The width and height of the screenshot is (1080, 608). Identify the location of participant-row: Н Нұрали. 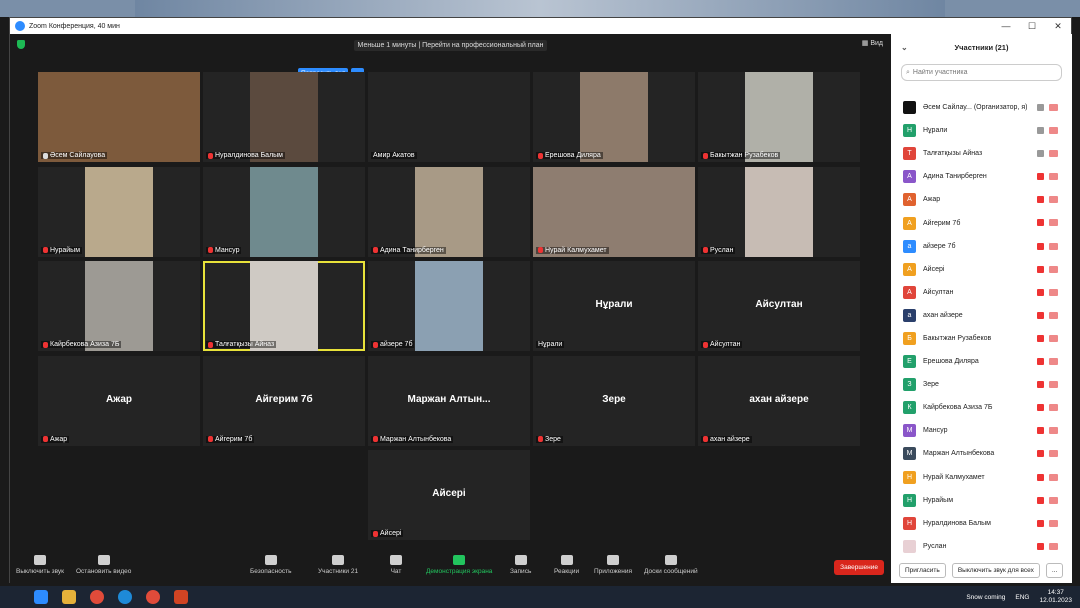
(981, 130).